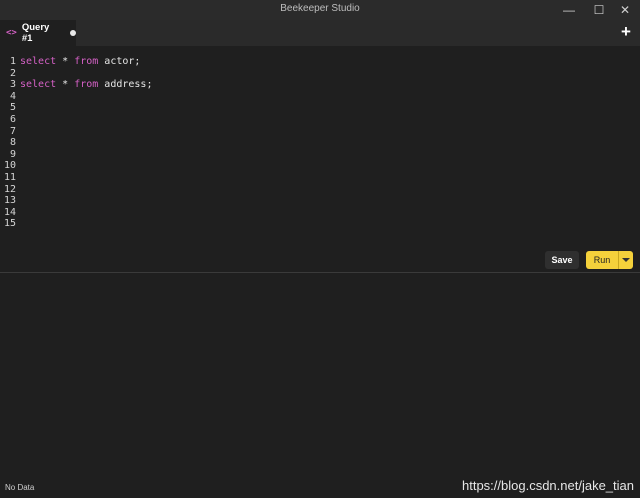  Describe the element at coordinates (602, 260) in the screenshot. I see `run-button: Run` at that location.